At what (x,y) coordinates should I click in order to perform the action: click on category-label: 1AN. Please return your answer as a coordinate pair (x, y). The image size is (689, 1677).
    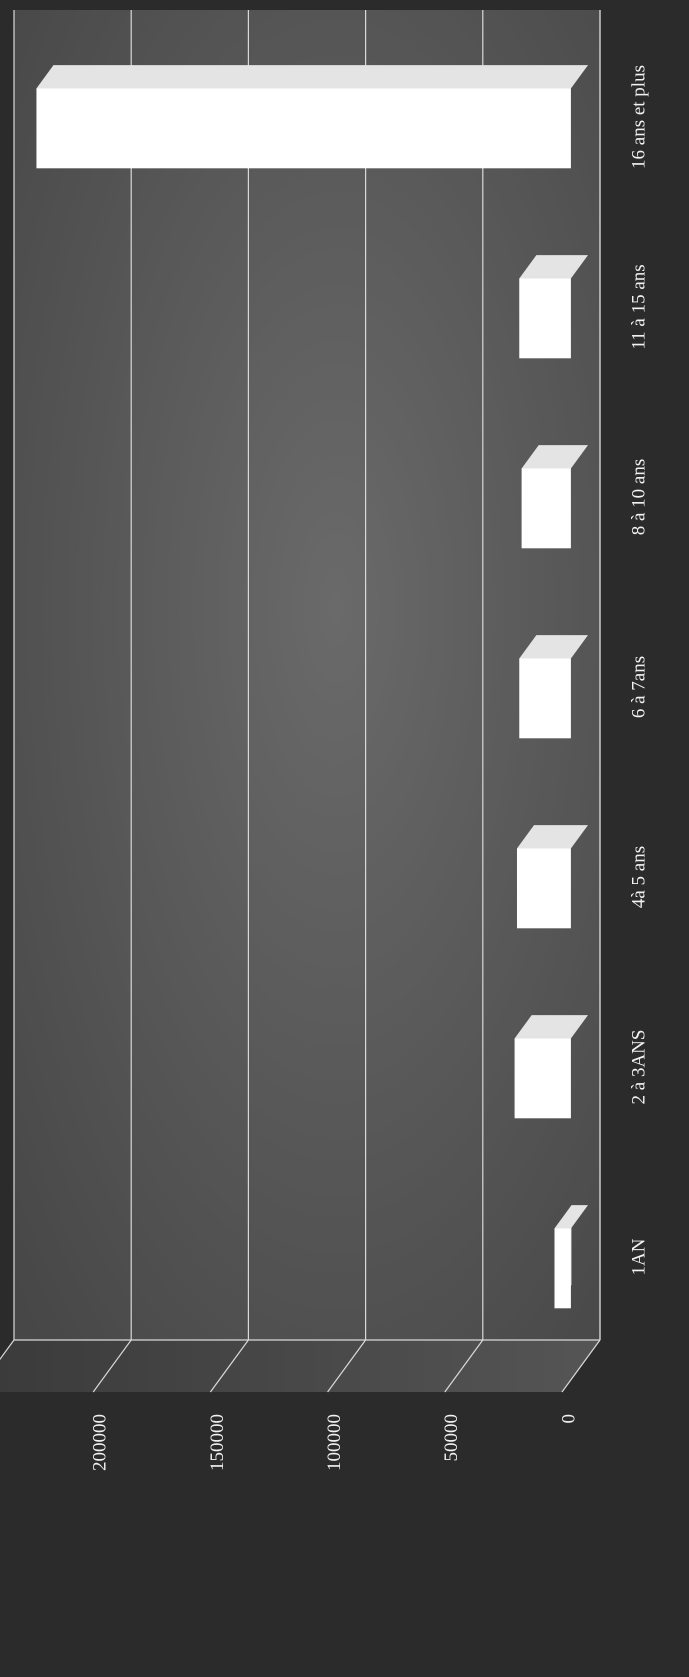
    Looking at the image, I should click on (638, 1256).